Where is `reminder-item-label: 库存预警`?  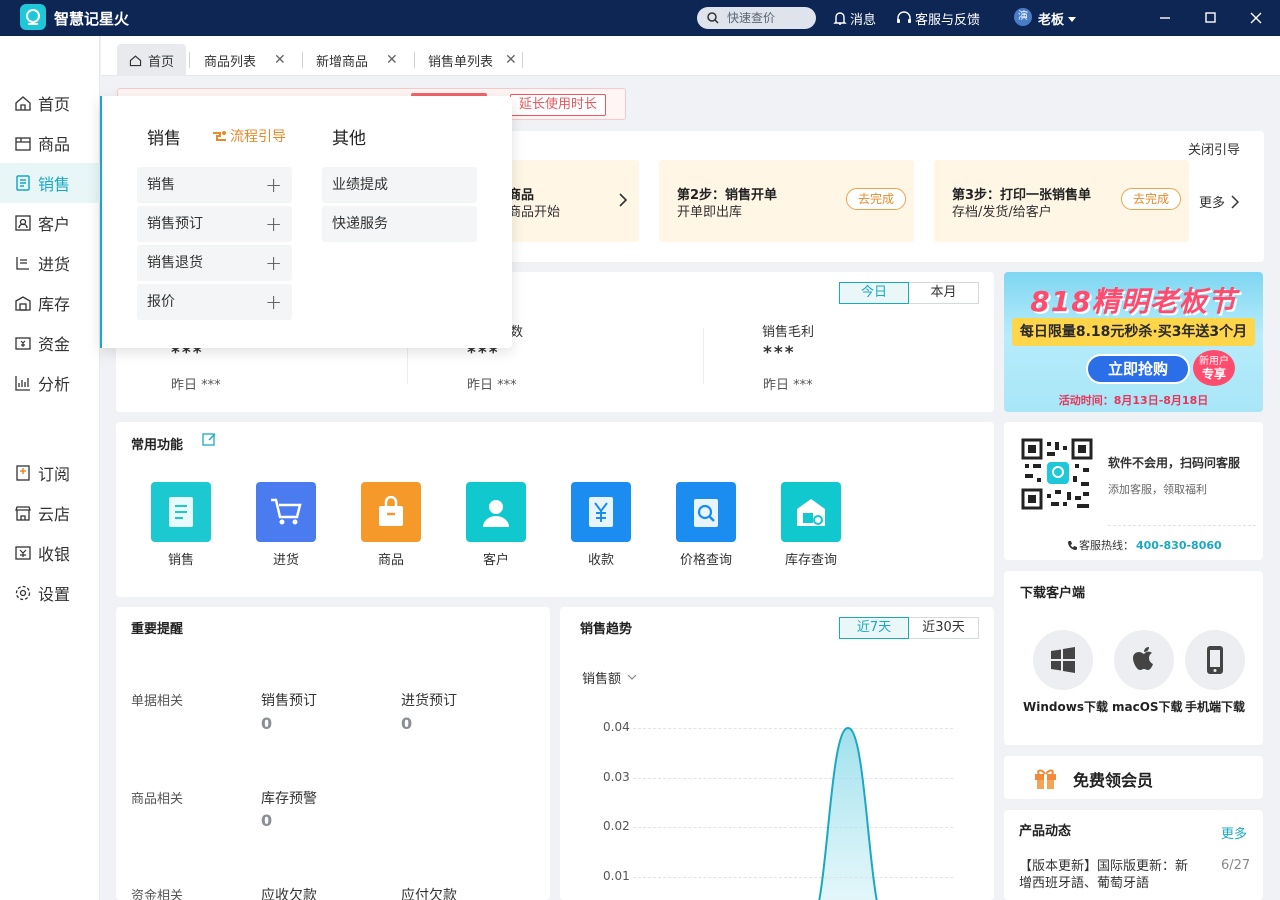
reminder-item-label: 库存预警 is located at coordinates (289, 798).